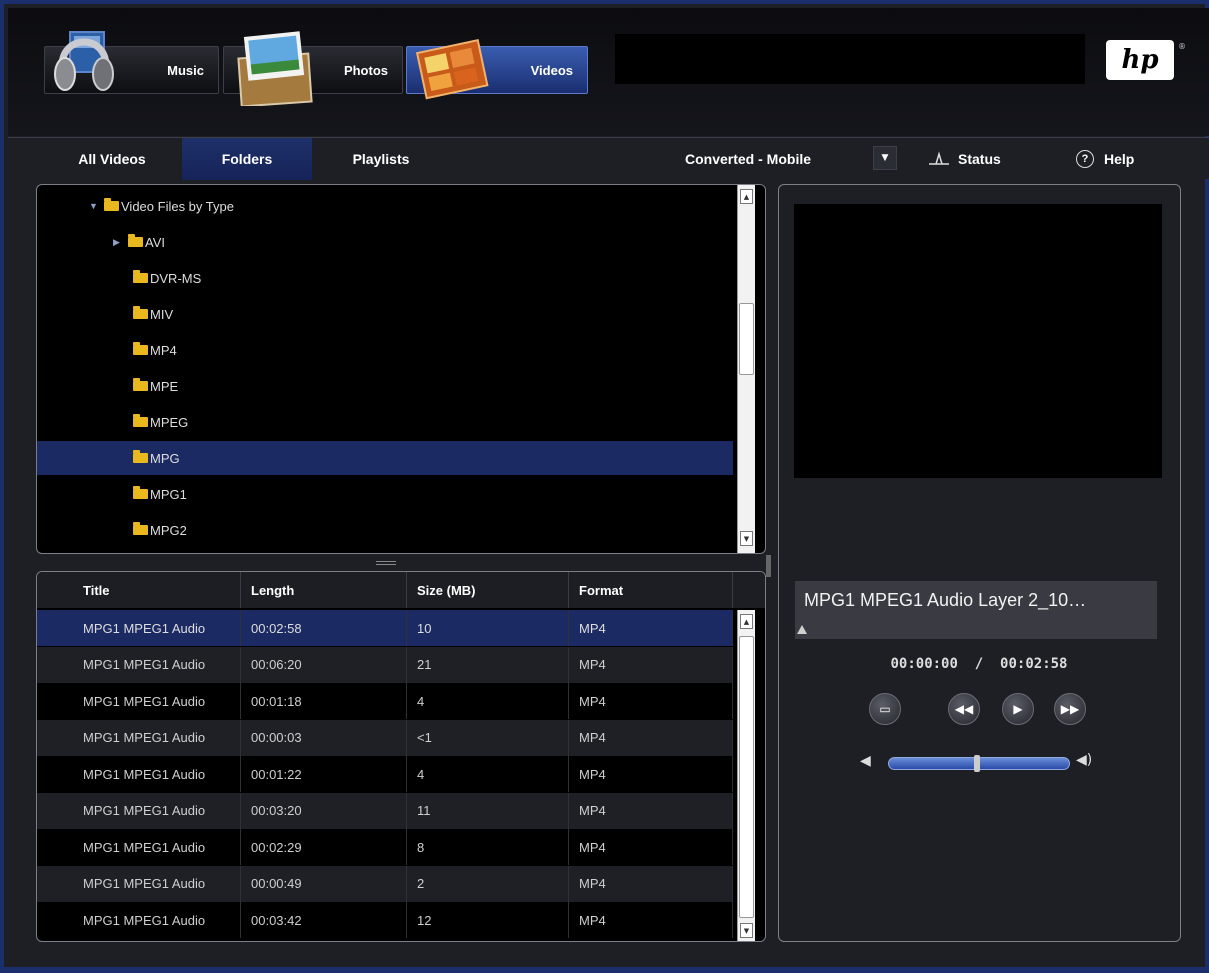 The image size is (1209, 973). What do you see at coordinates (324, 737) in the screenshot?
I see `cell-length: 00:00:03` at bounding box center [324, 737].